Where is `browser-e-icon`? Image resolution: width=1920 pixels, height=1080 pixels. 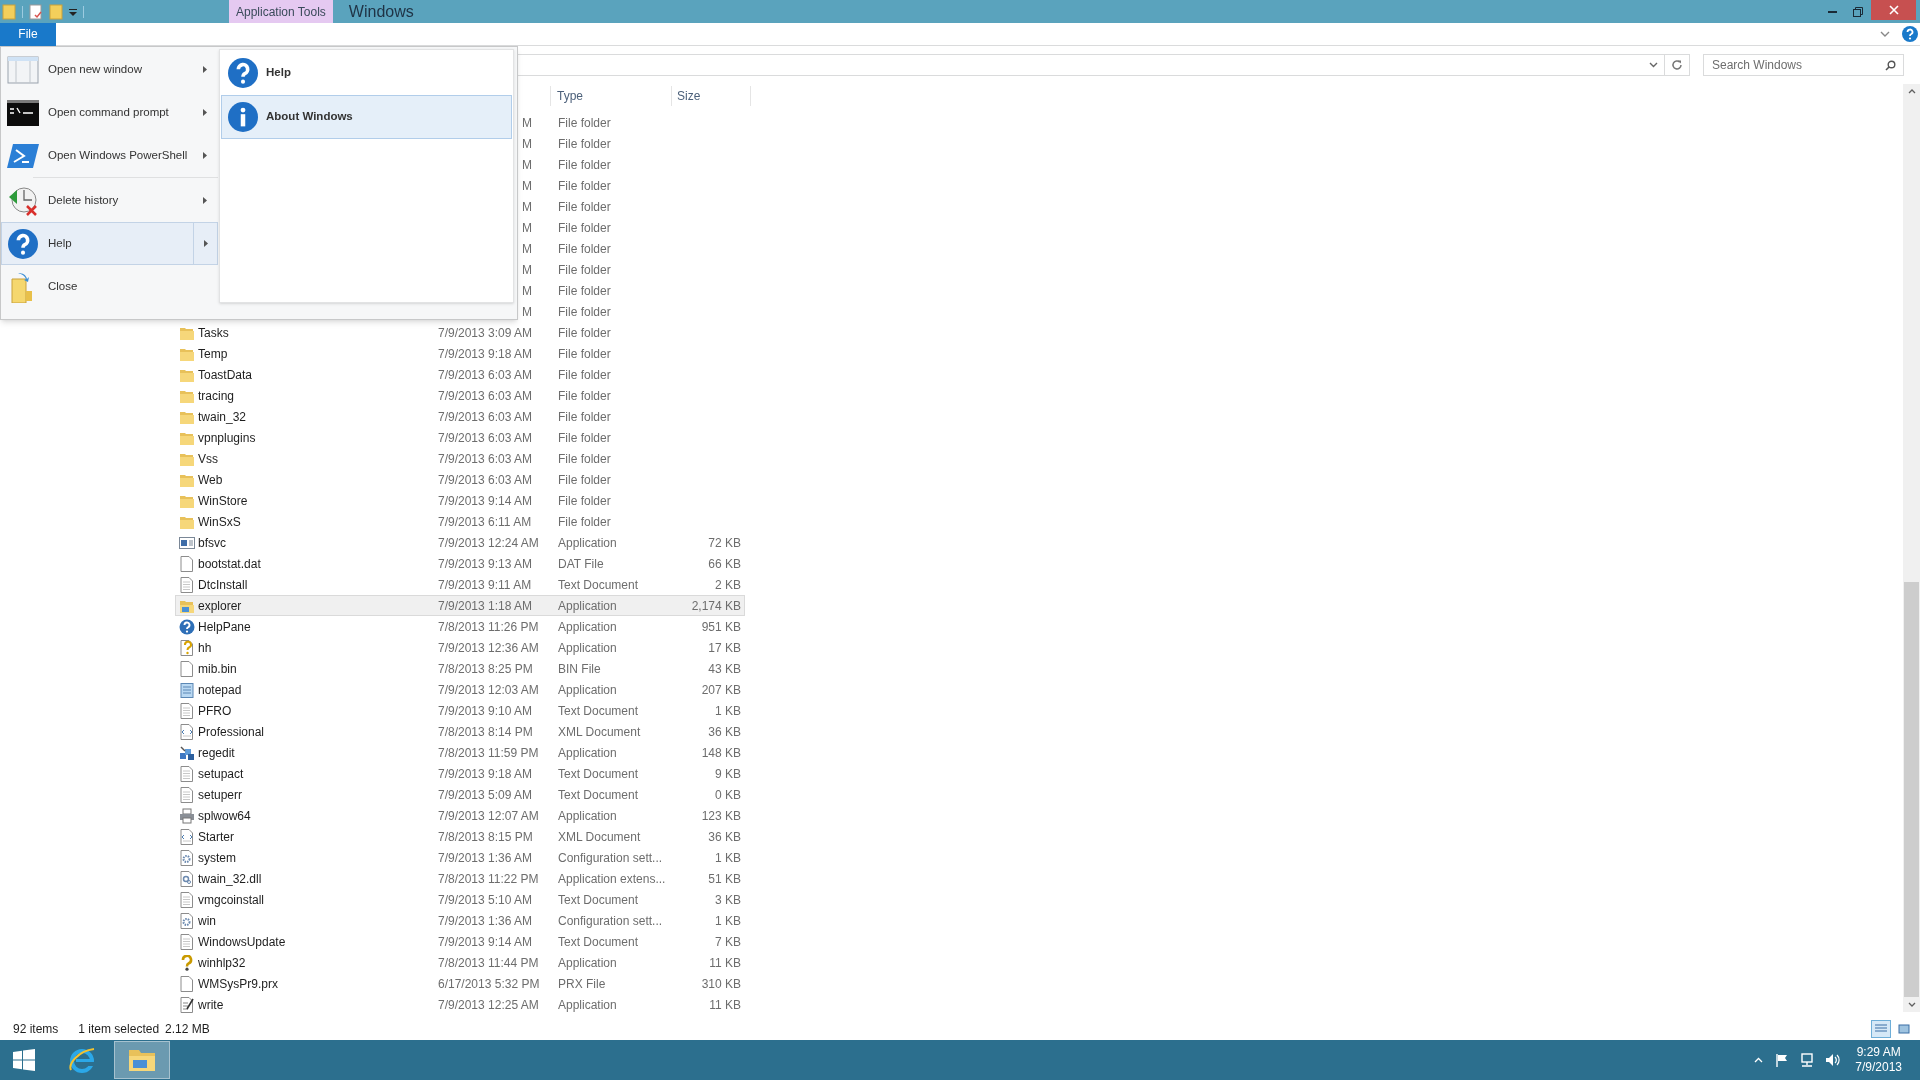 browser-e-icon is located at coordinates (82, 1060).